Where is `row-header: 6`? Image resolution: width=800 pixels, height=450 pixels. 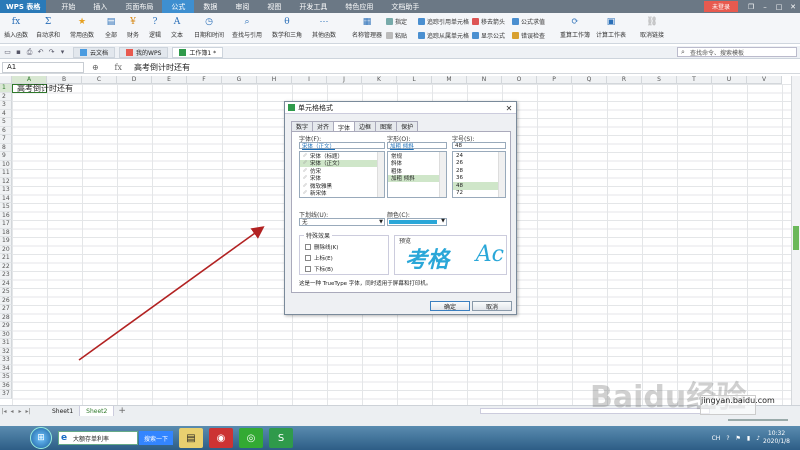
row-header: 6 is located at coordinates (6, 130).